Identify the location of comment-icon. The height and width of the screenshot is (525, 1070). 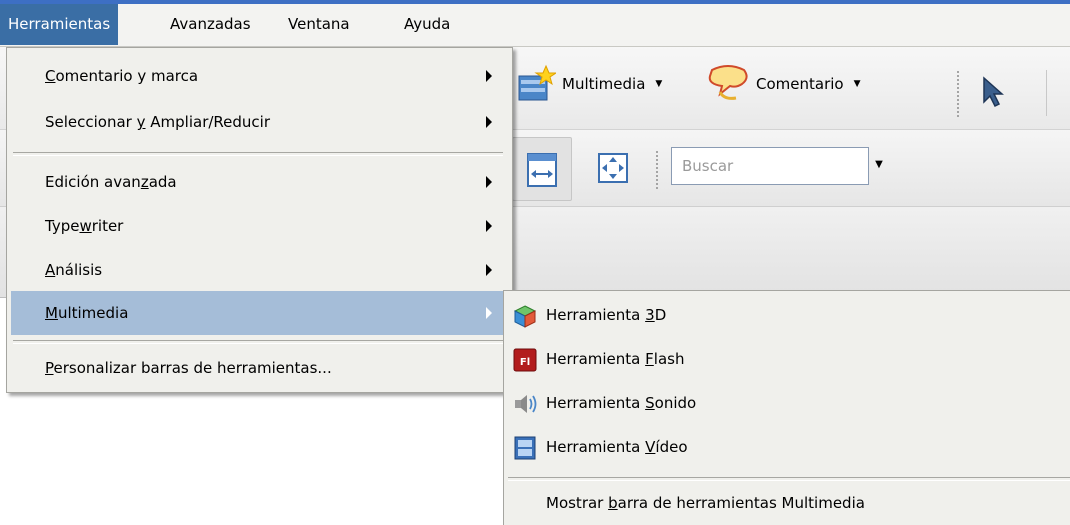
(728, 82).